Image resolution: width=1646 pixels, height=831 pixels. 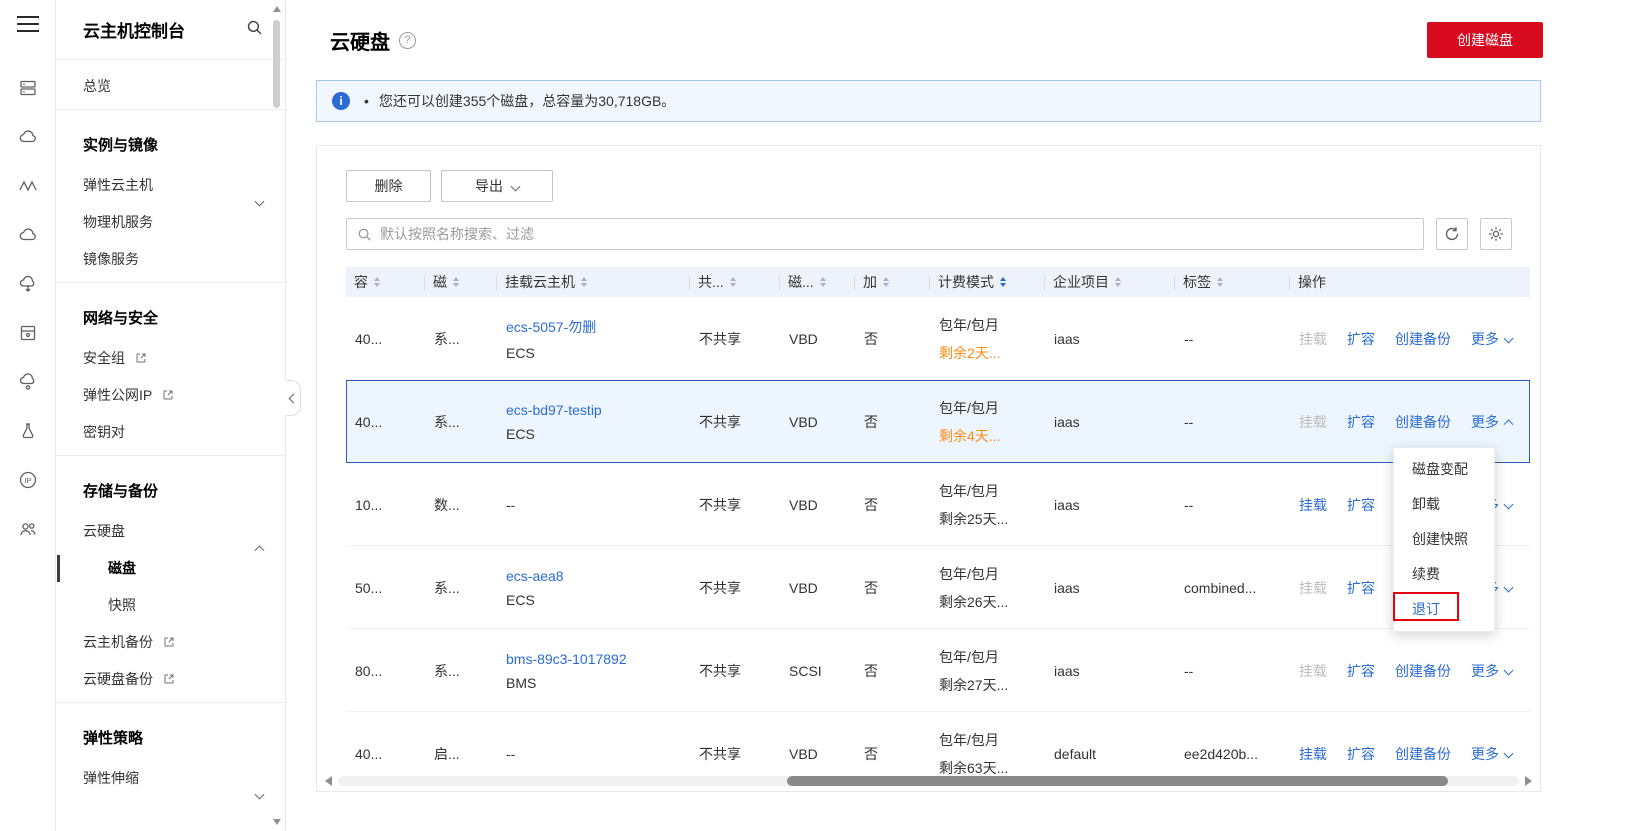 What do you see at coordinates (1492, 422) in the screenshot?
I see `more-link-open: 更多` at bounding box center [1492, 422].